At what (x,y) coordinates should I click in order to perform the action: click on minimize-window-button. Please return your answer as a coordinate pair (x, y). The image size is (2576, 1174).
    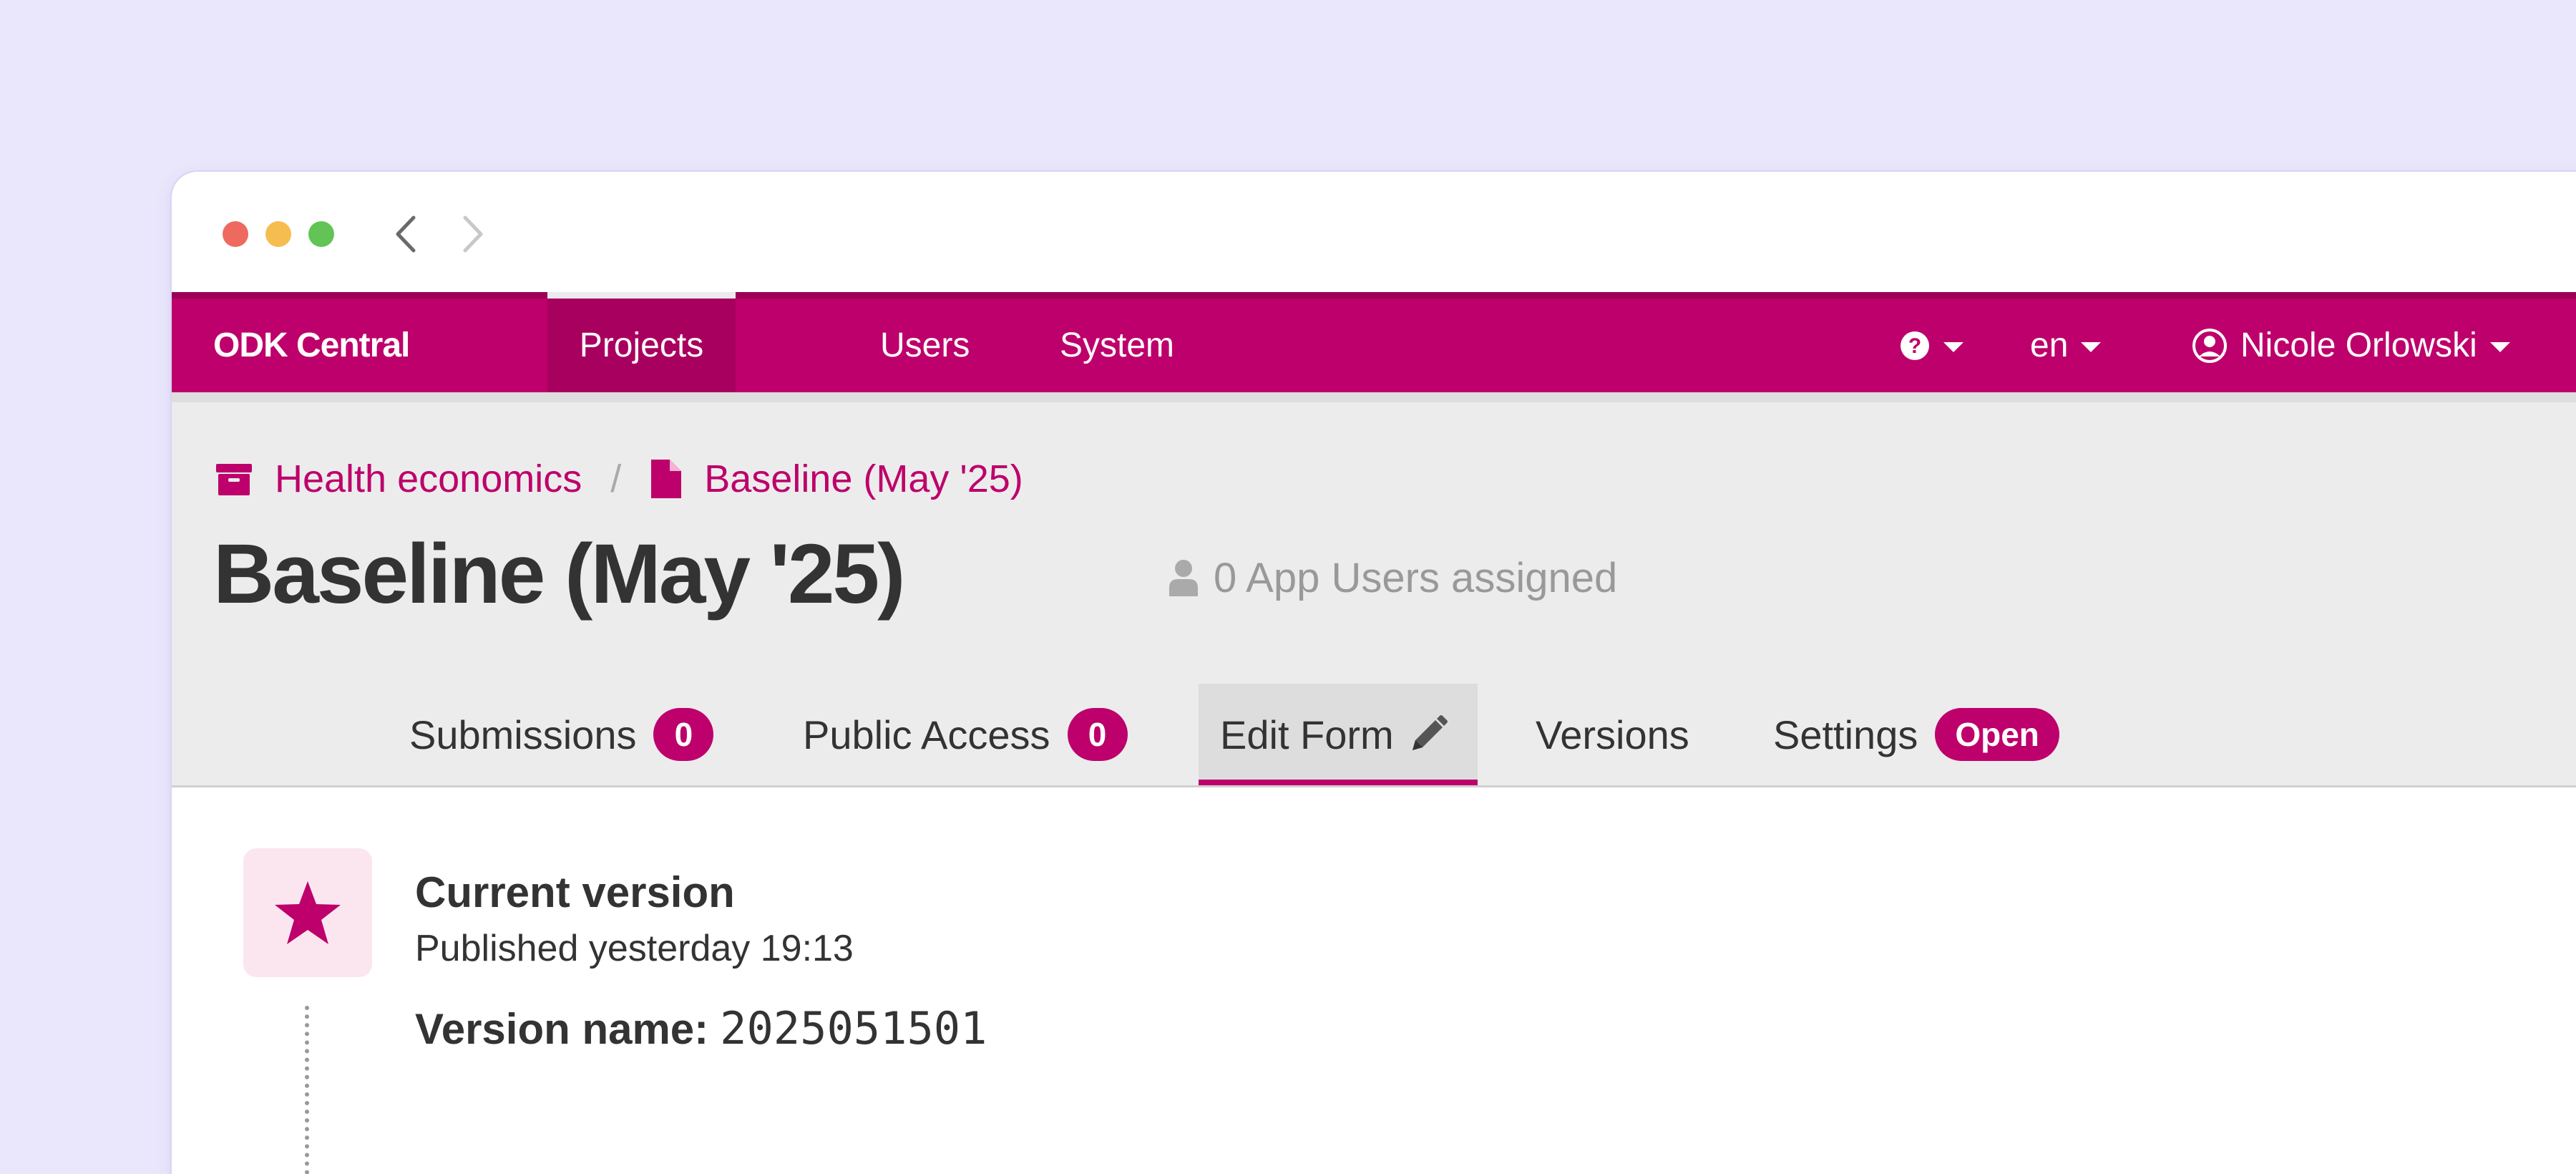
    Looking at the image, I should click on (278, 234).